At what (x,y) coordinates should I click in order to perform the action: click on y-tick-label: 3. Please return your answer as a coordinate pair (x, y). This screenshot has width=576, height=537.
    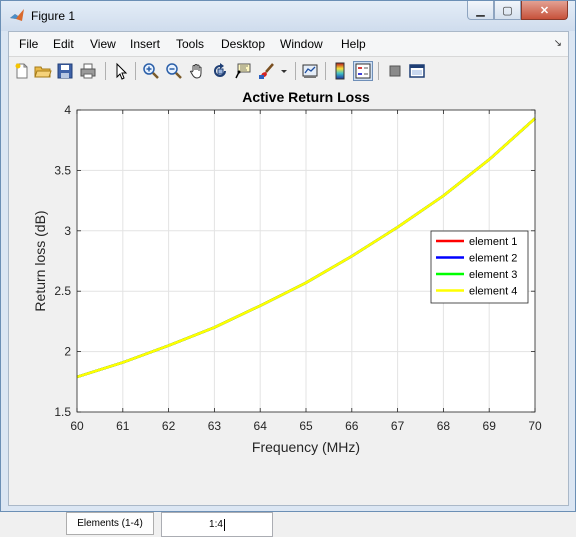
    Looking at the image, I should click on (67, 231).